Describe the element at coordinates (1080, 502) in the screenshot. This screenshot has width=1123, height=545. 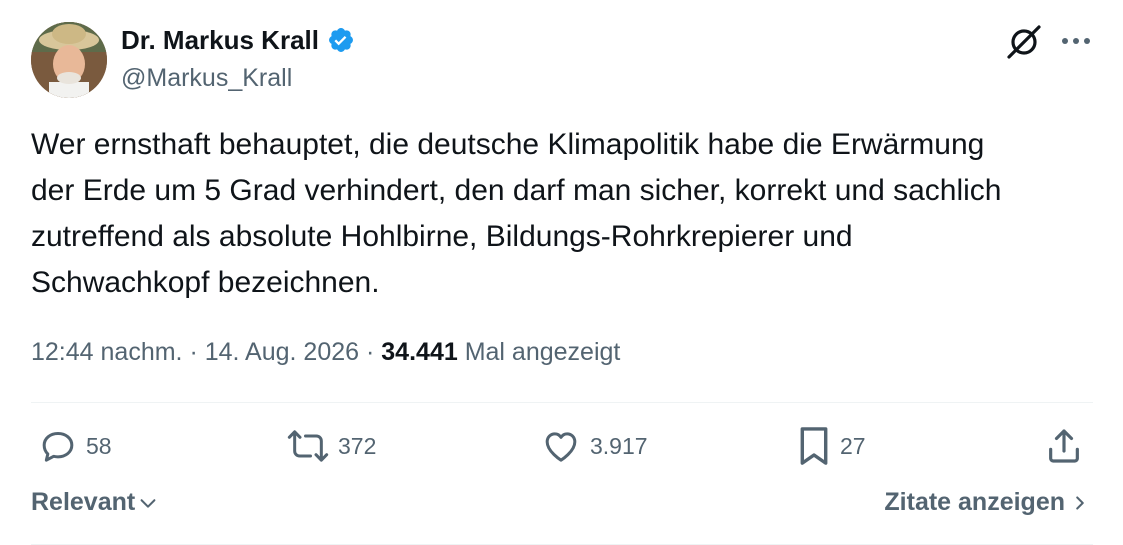
I see `chevron-right-icon` at that location.